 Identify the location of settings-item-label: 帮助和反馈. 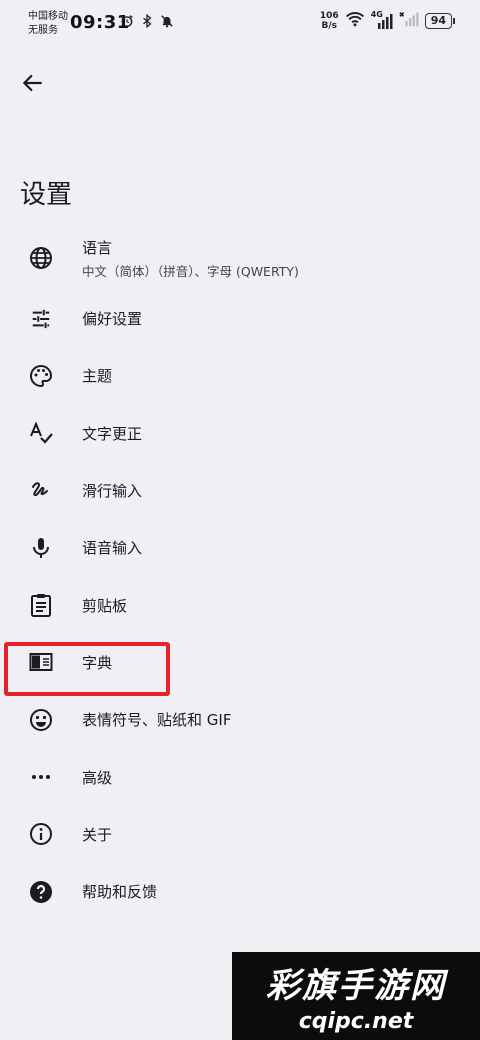
(120, 892).